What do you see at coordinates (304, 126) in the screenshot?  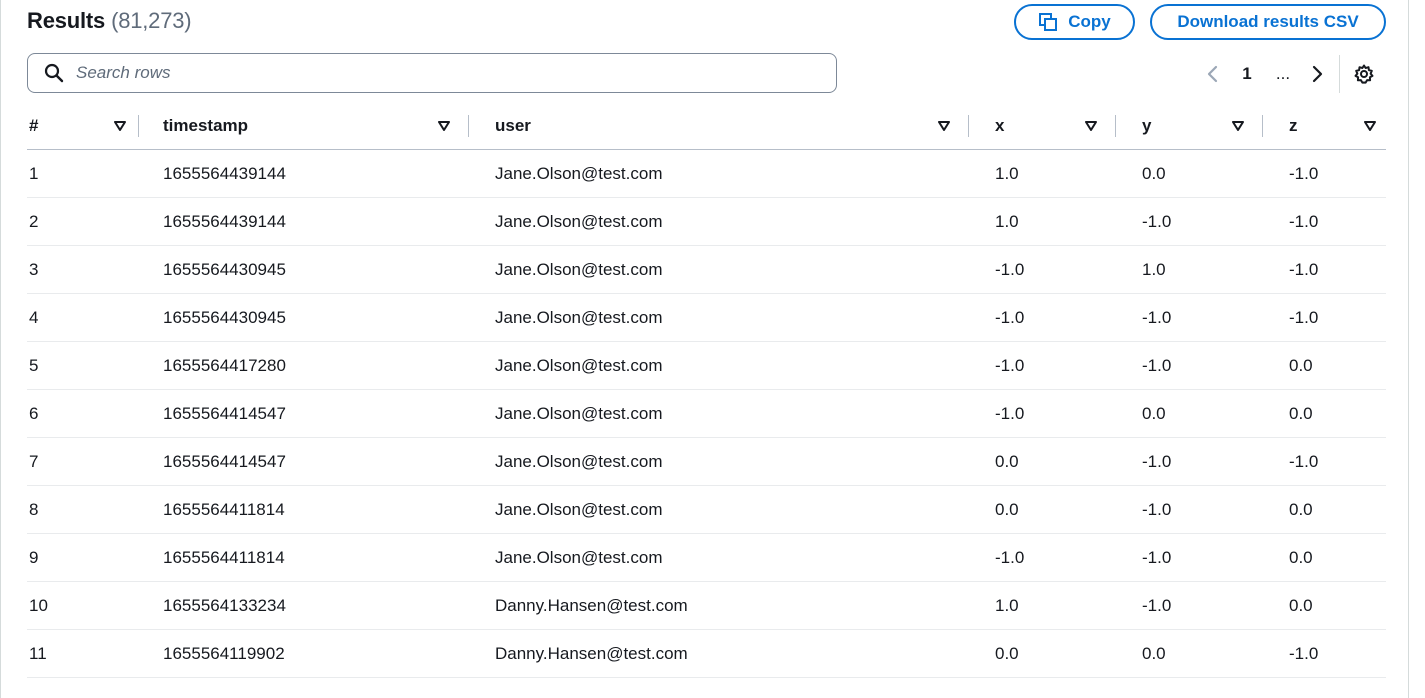 I see `column-header-timestamp: timestamp` at bounding box center [304, 126].